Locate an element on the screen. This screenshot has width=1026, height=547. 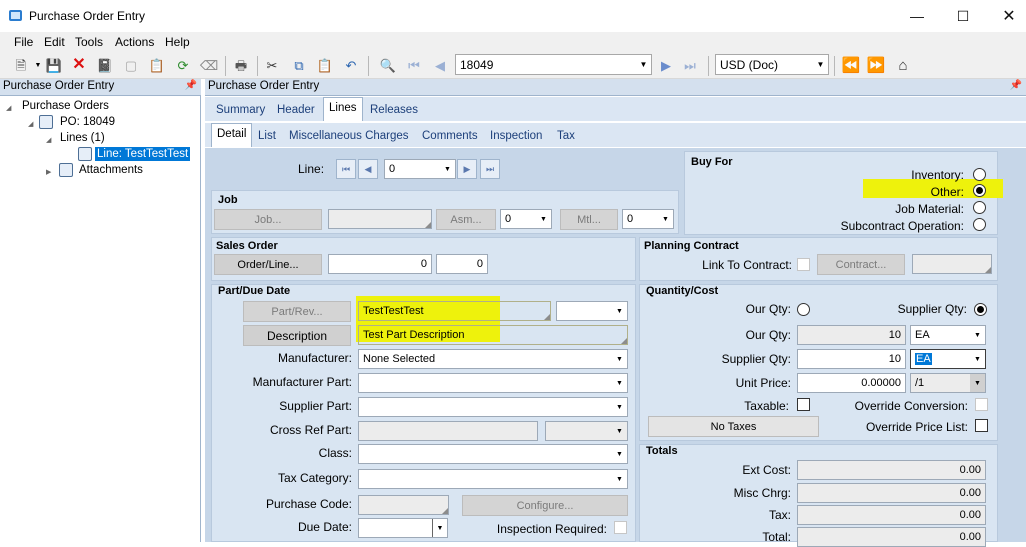
tab-lines: Lines is located at coordinates (343, 109).